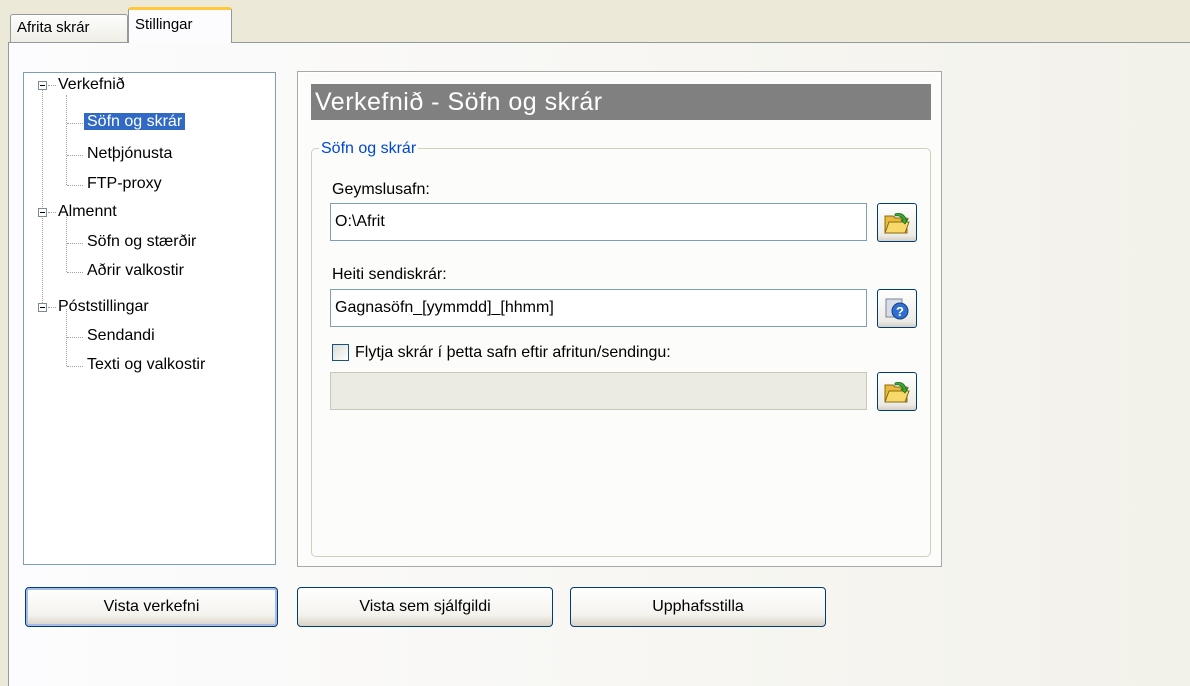 This screenshot has height=686, width=1190. Describe the element at coordinates (381, 189) in the screenshot. I see `storage-folder-label: Geymslusafn:` at that location.